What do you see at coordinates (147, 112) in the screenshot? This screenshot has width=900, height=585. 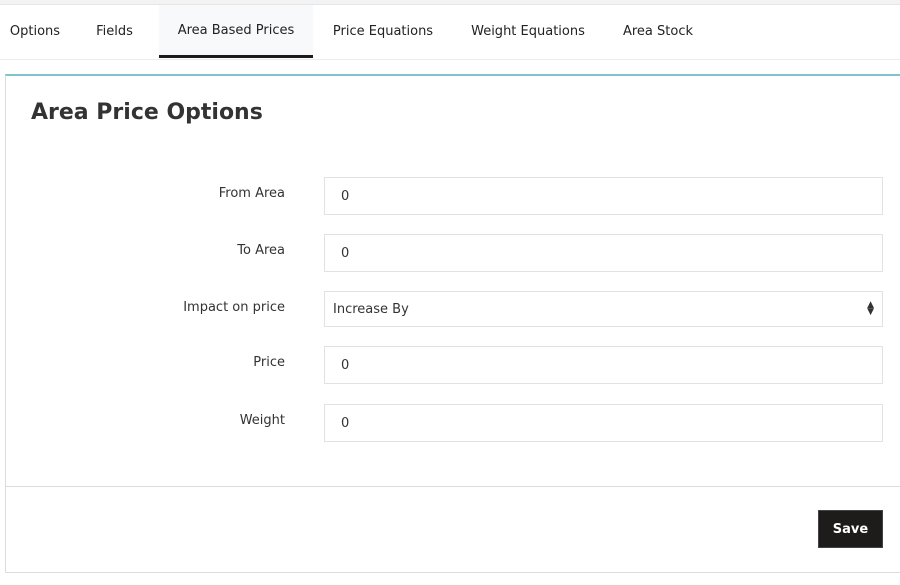 I see `panel-title: Area Price Options` at bounding box center [147, 112].